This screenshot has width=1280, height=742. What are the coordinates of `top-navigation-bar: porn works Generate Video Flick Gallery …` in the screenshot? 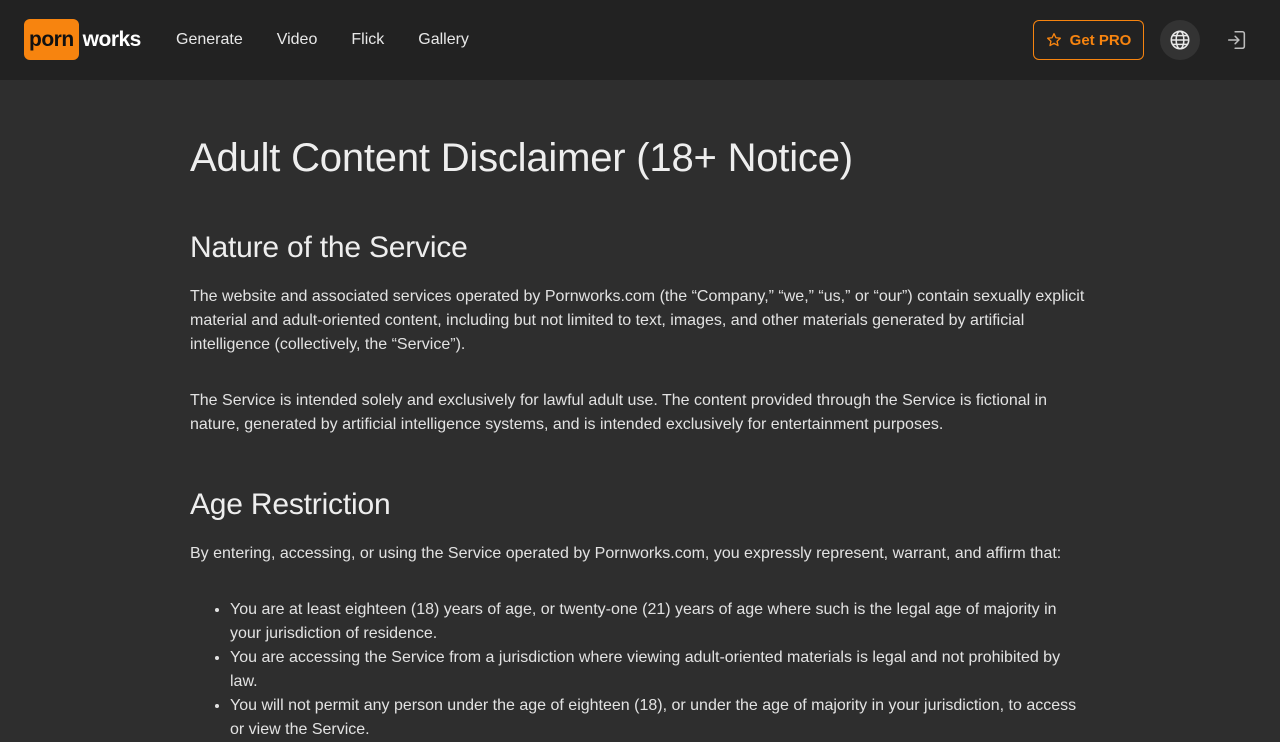 It's located at (640, 40).